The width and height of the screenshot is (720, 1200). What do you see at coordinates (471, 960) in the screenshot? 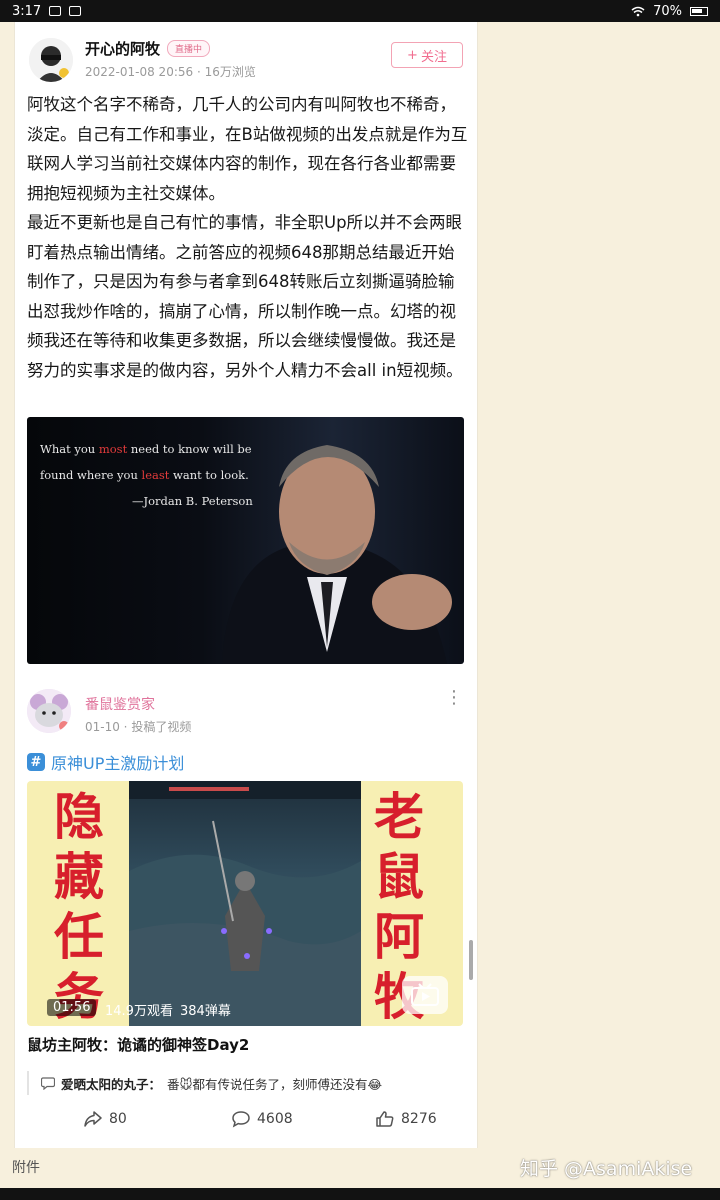
I see `scrollbar-thumb` at bounding box center [471, 960].